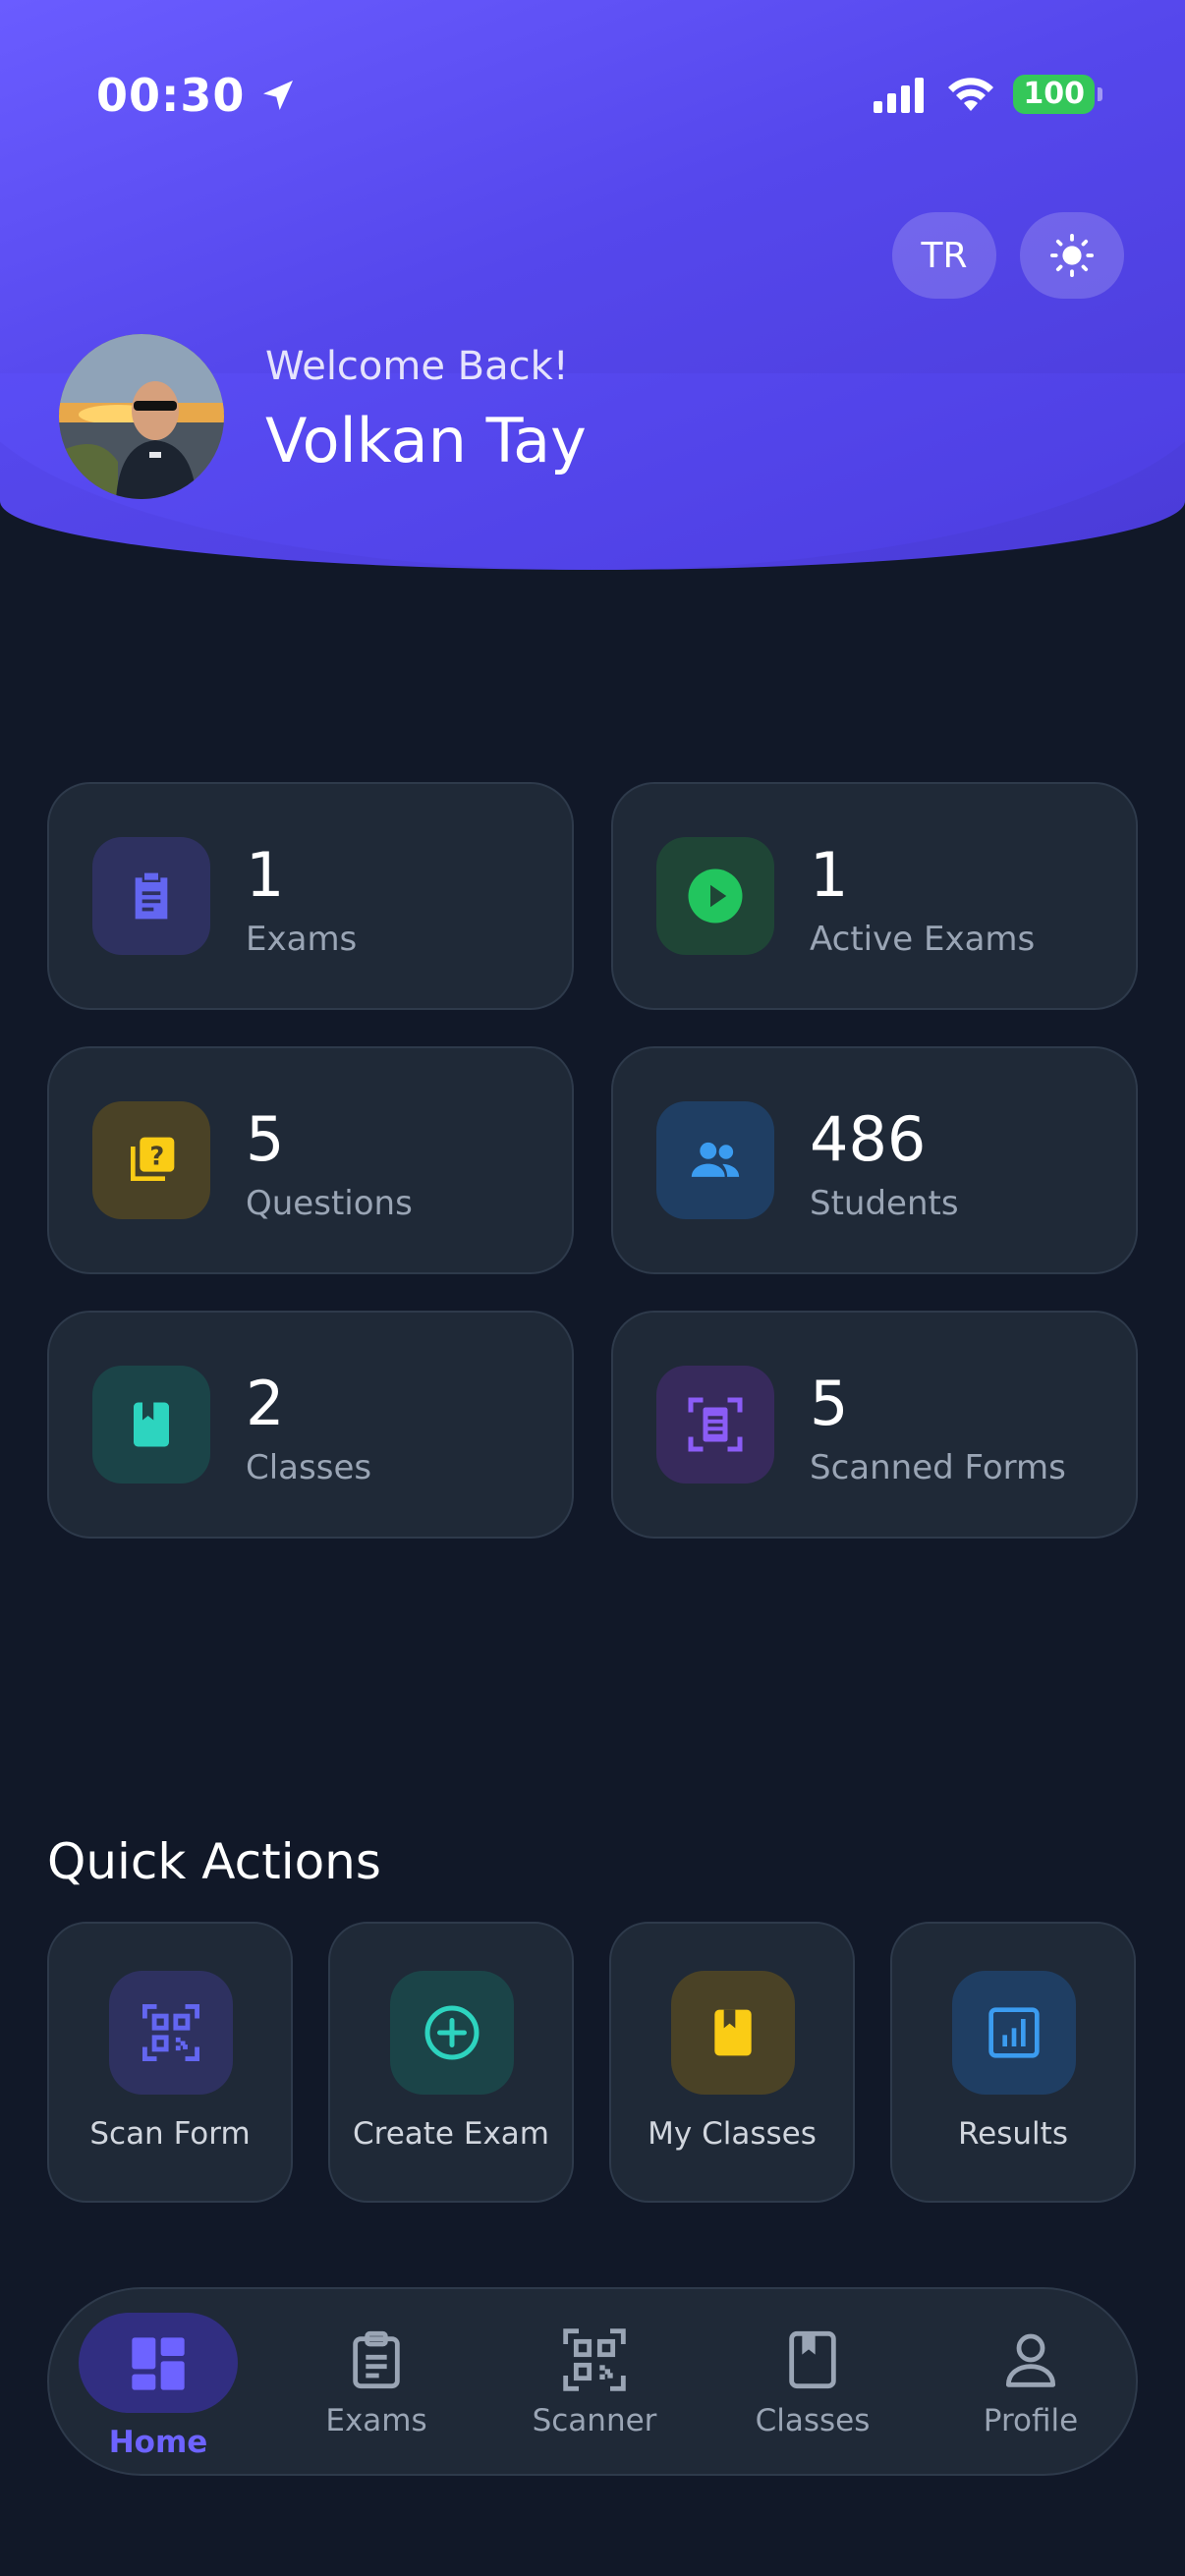 The width and height of the screenshot is (1185, 2576). I want to click on quick-action-label: Results, so click(1013, 2134).